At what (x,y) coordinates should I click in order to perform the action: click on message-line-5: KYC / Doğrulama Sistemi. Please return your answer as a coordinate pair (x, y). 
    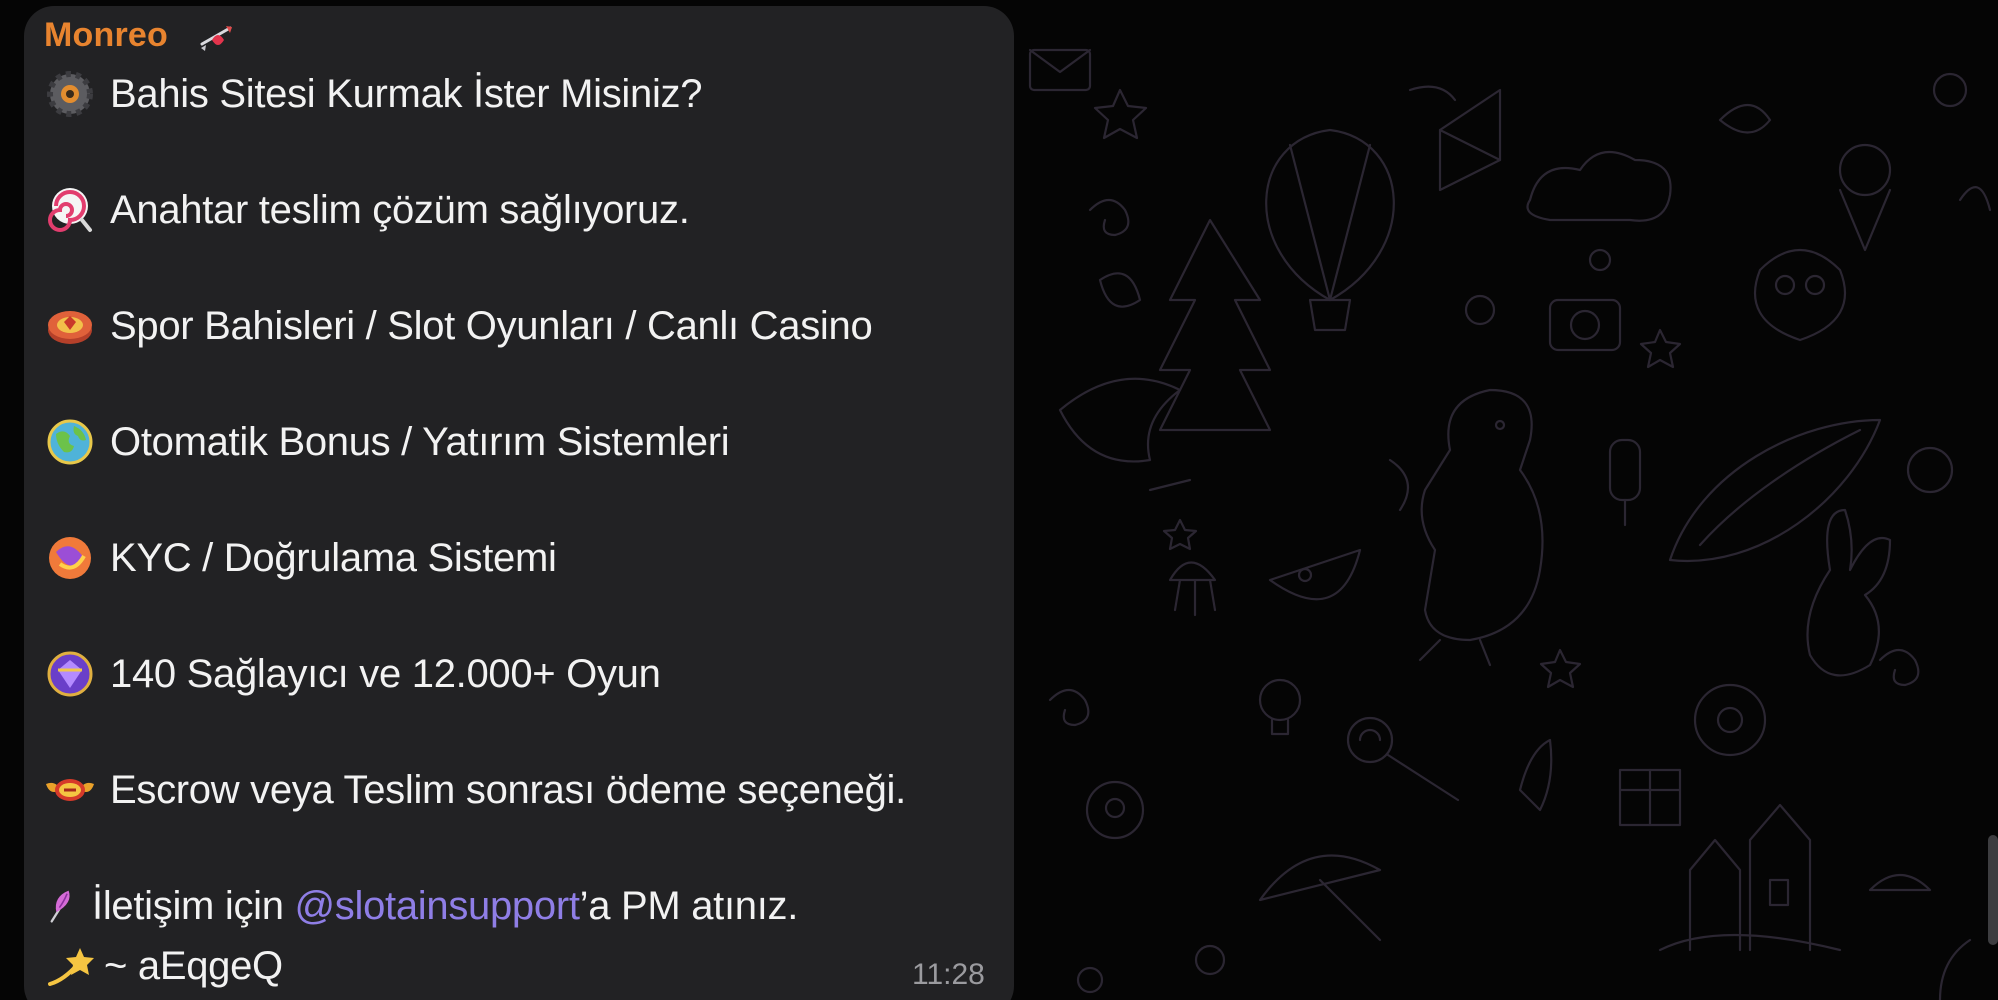
    Looking at the image, I should click on (300, 558).